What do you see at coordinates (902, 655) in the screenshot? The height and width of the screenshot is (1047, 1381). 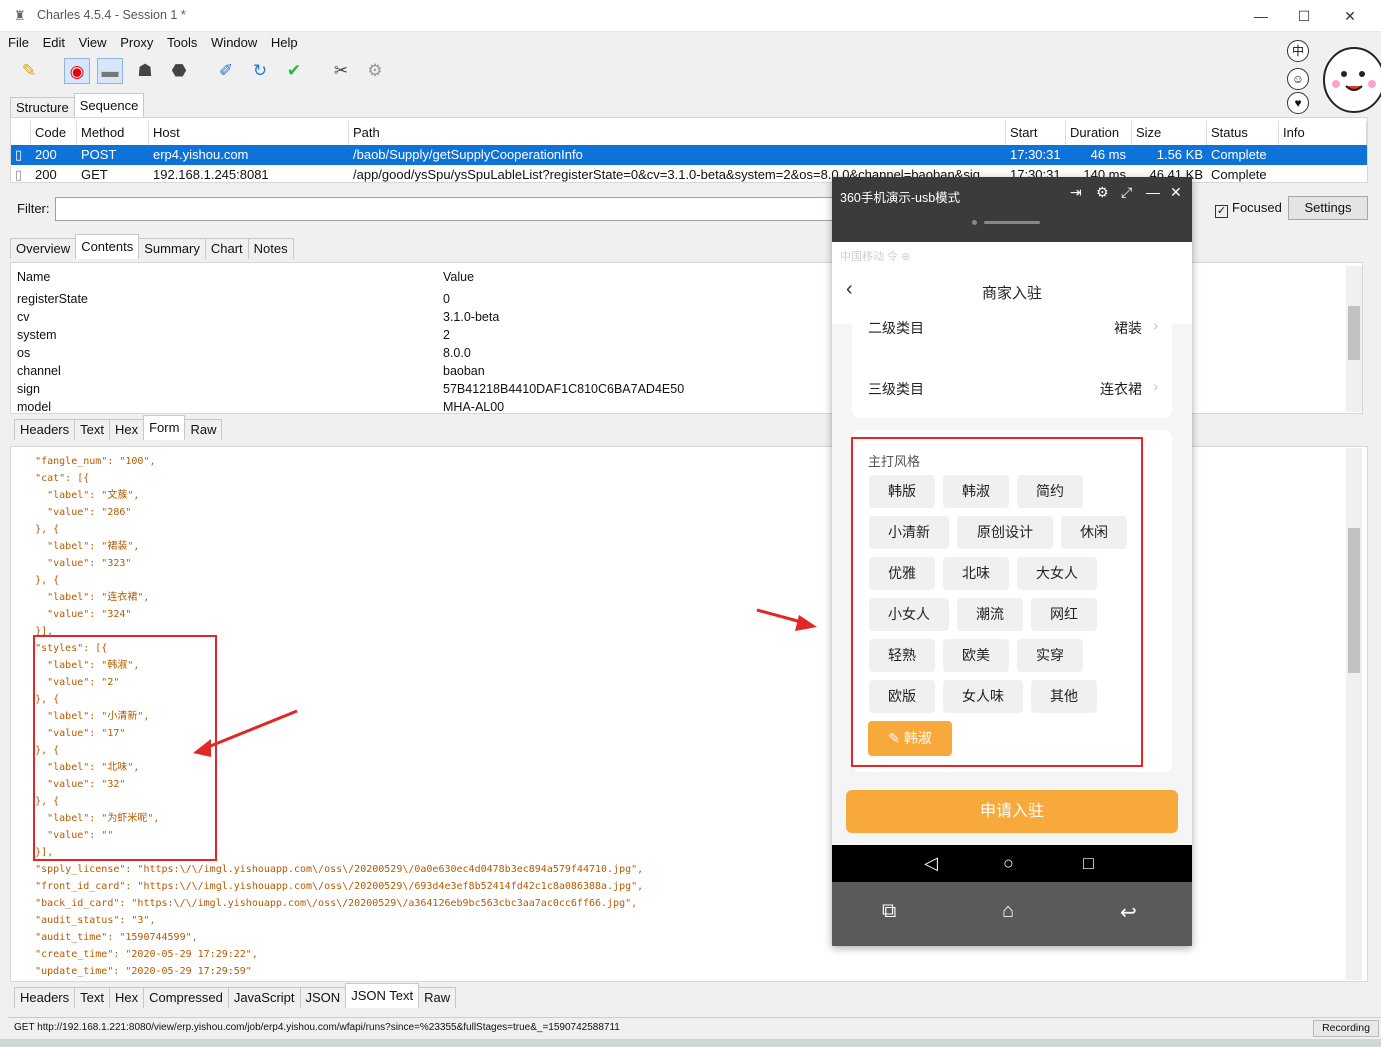 I see `style-tag: 轻熟` at bounding box center [902, 655].